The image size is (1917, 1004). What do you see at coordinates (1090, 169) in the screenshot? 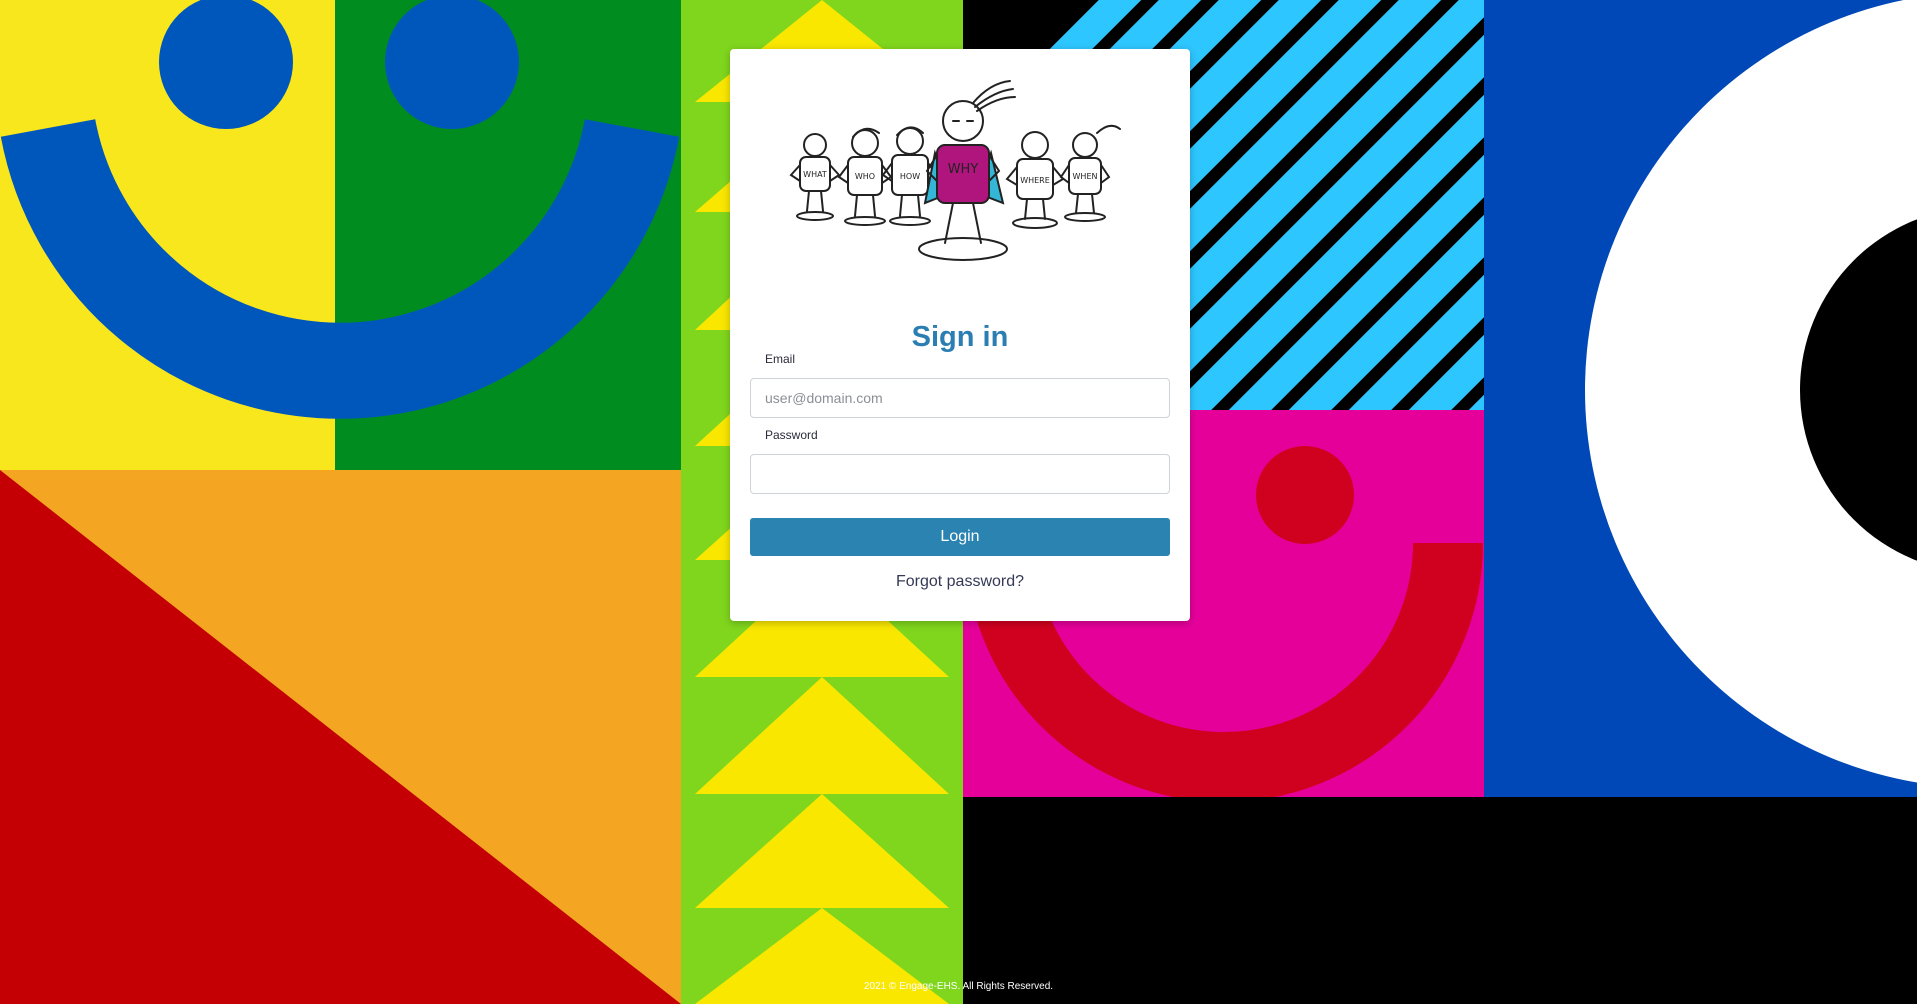
I see `figure-when` at bounding box center [1090, 169].